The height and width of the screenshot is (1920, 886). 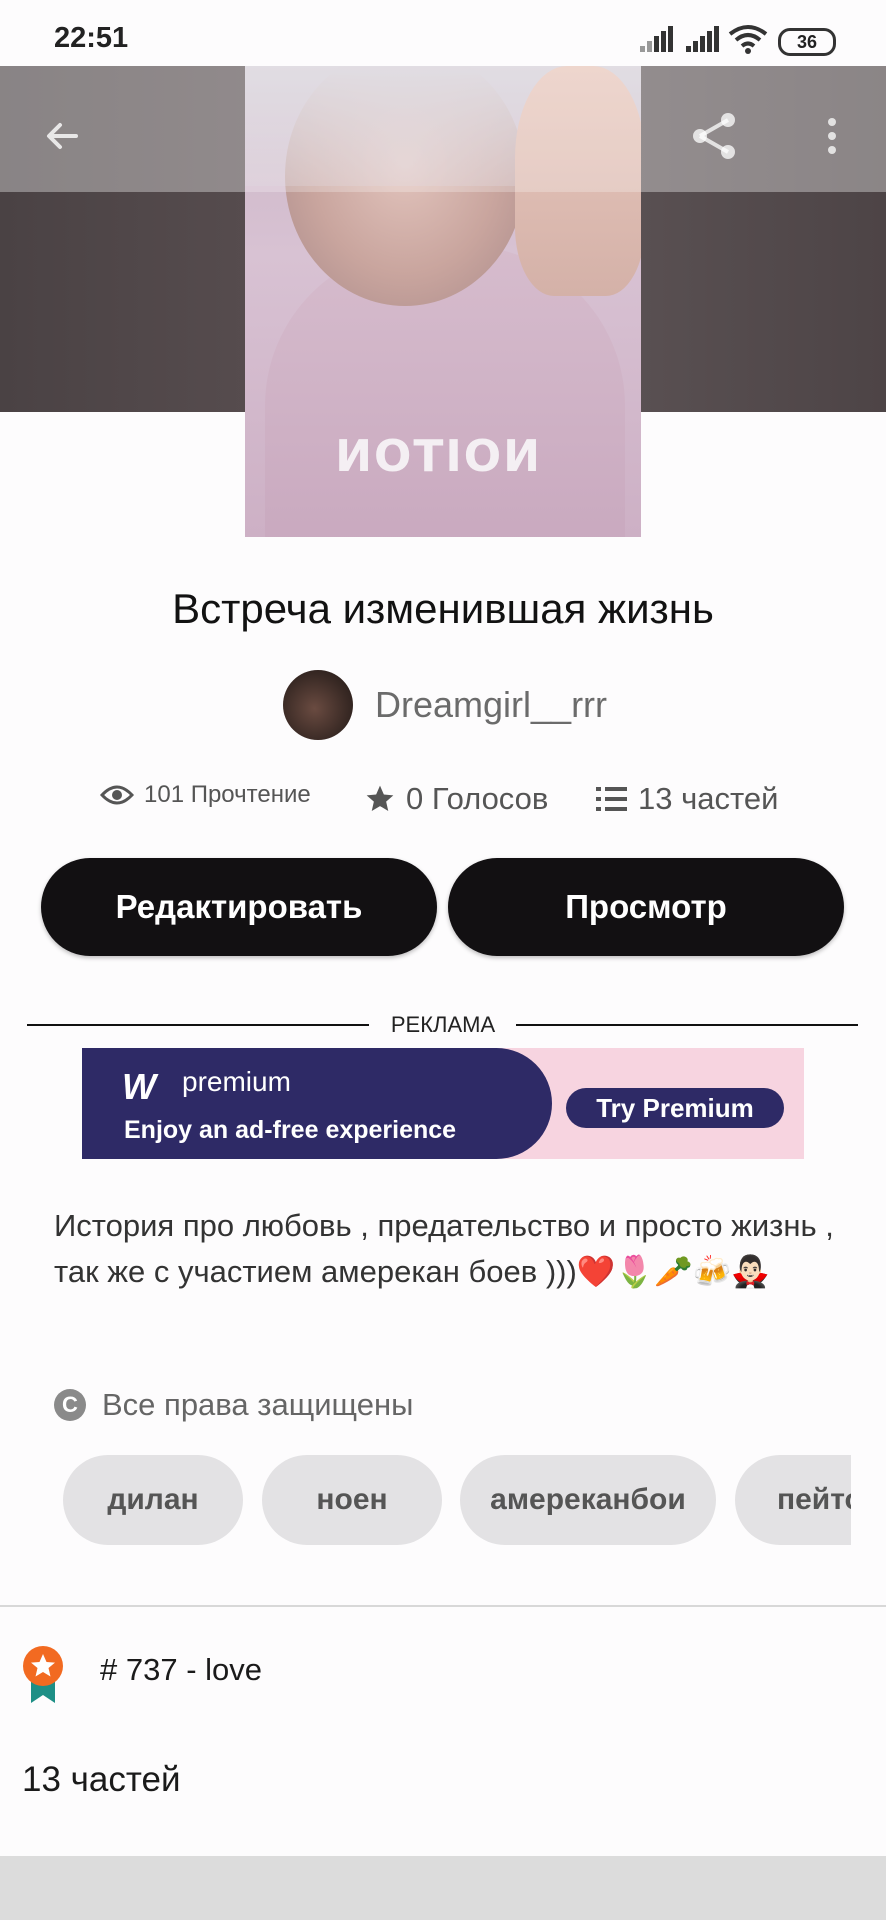 I want to click on tag-chip: амереканбои, so click(x=588, y=1500).